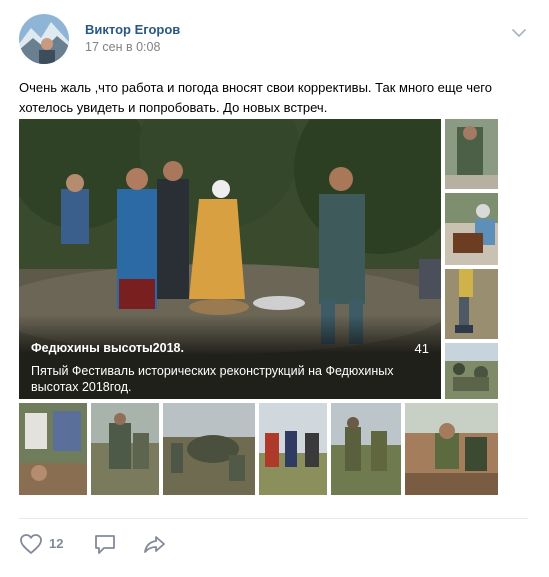 The height and width of the screenshot is (577, 549). Describe the element at coordinates (56, 543) in the screenshot. I see `like-count: 12` at that location.